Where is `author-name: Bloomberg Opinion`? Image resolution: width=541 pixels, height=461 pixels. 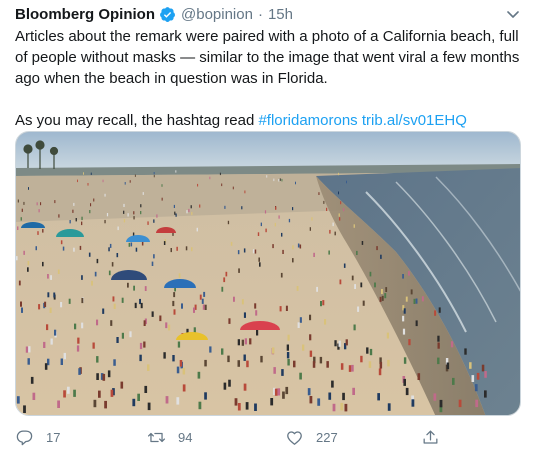
author-name: Bloomberg Opinion is located at coordinates (85, 14).